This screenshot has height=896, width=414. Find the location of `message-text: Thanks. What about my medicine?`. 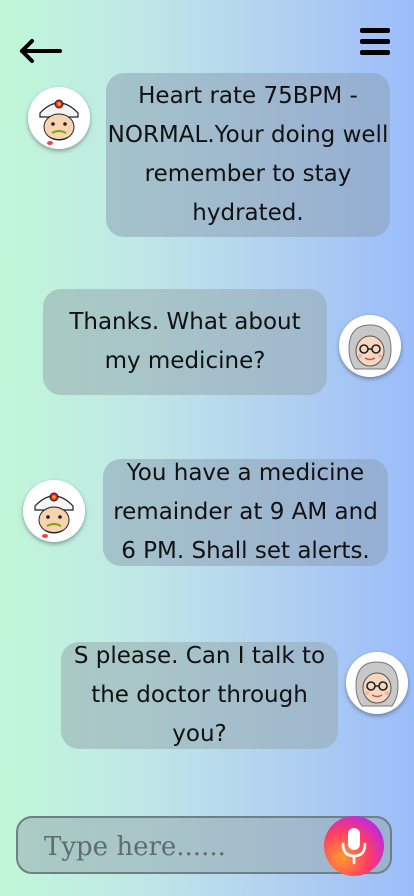

message-text: Thanks. What about my medicine? is located at coordinates (185, 341).